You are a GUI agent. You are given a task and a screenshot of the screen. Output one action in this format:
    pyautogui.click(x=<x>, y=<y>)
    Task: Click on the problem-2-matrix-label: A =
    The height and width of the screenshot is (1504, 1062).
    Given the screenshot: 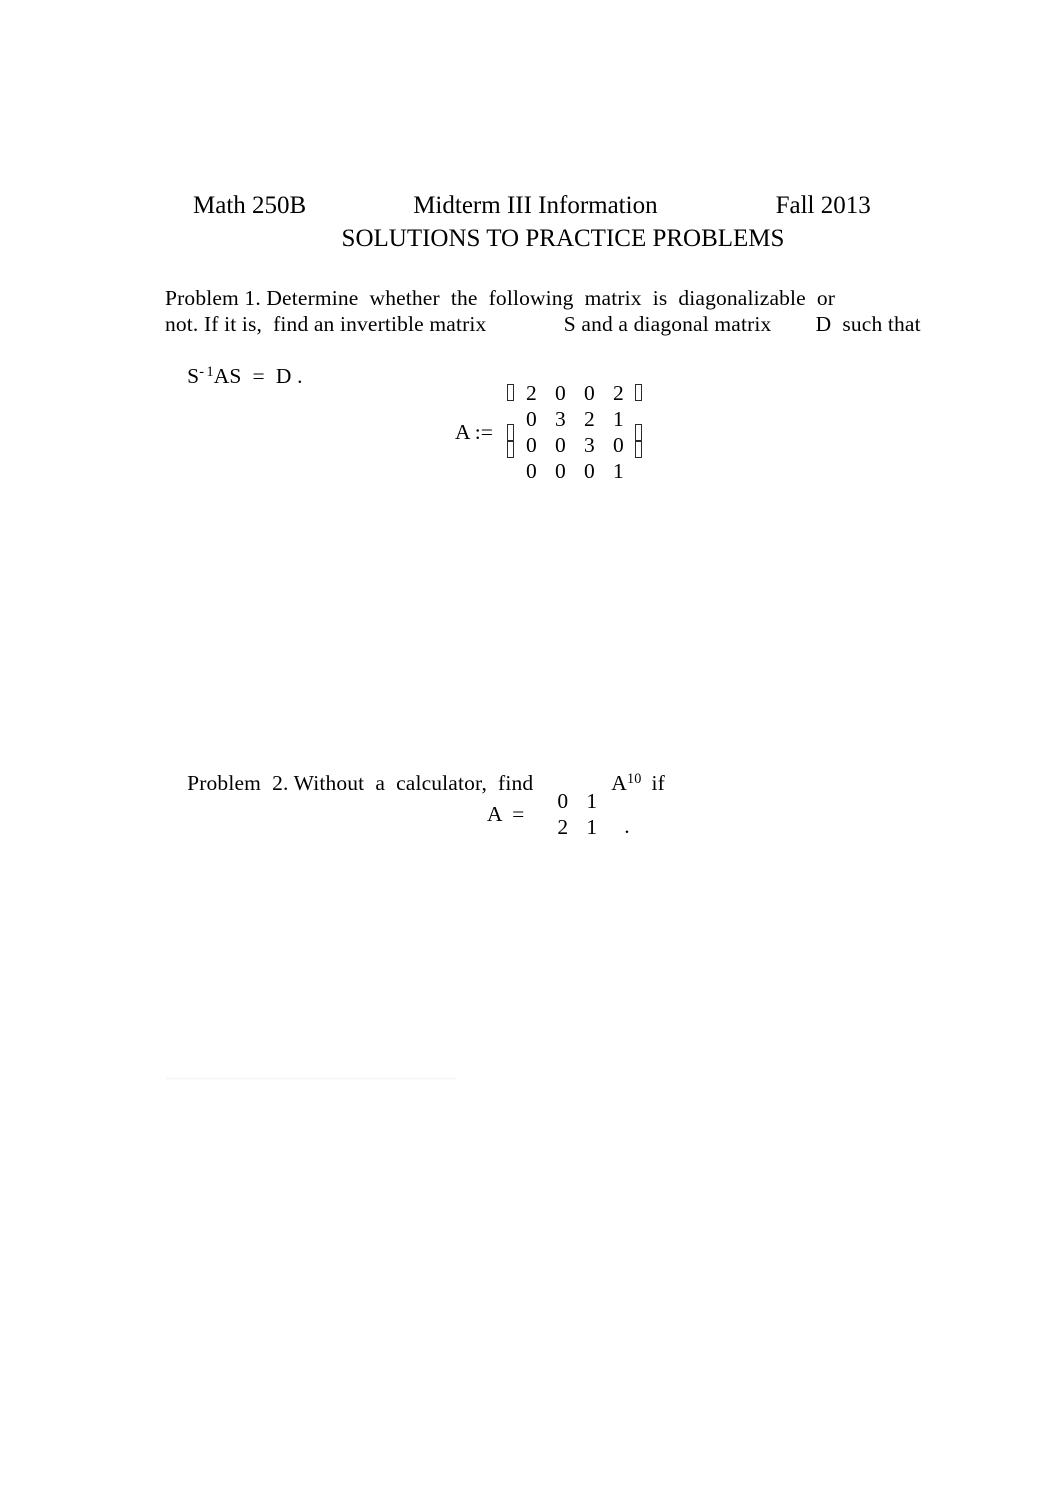 What is the action you would take?
    pyautogui.click(x=506, y=813)
    